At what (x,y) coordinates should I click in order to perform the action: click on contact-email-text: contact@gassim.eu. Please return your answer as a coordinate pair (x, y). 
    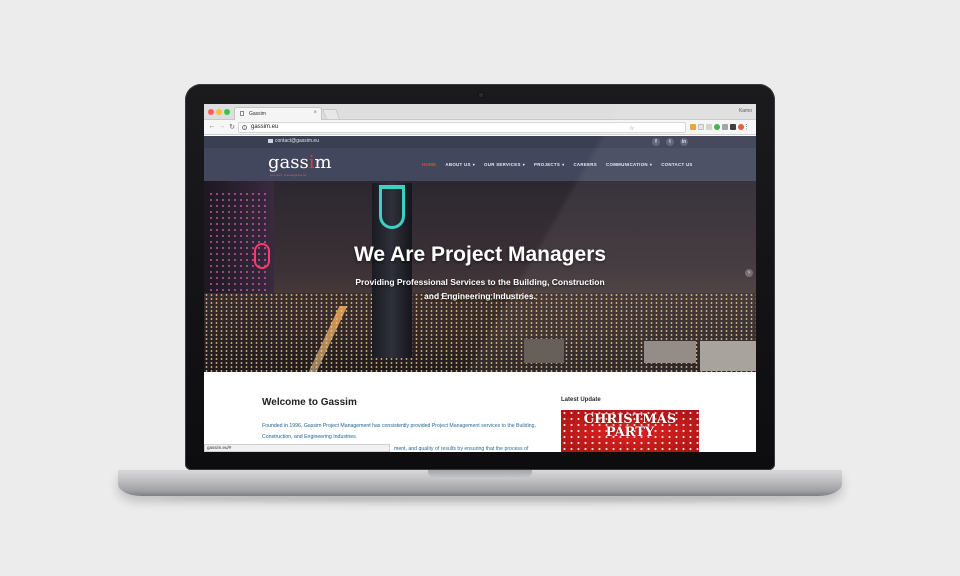
    Looking at the image, I should click on (297, 141).